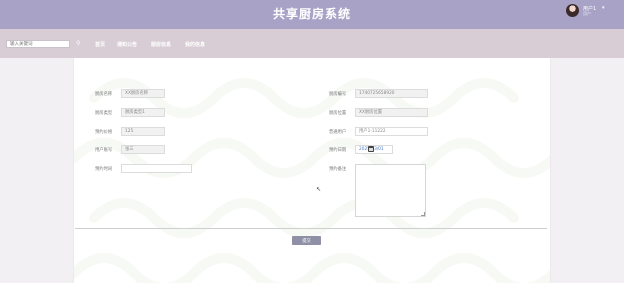 The image size is (624, 283). Describe the element at coordinates (104, 132) in the screenshot. I see `price-label: 预约价格` at that location.